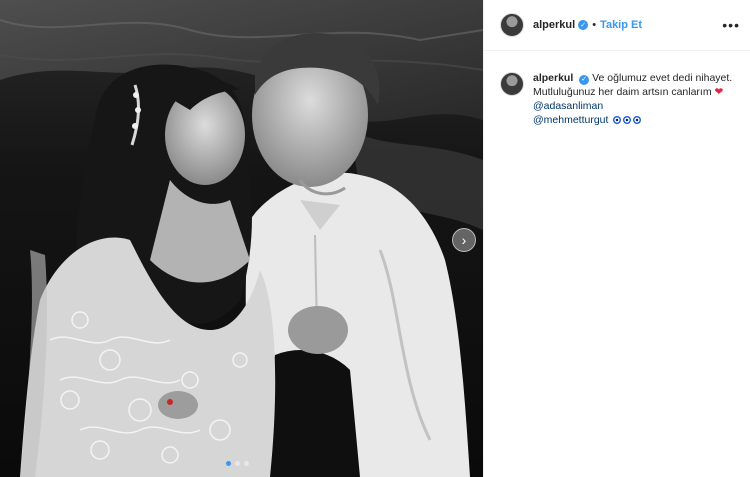  I want to click on next-slide-button: ›, so click(464, 240).